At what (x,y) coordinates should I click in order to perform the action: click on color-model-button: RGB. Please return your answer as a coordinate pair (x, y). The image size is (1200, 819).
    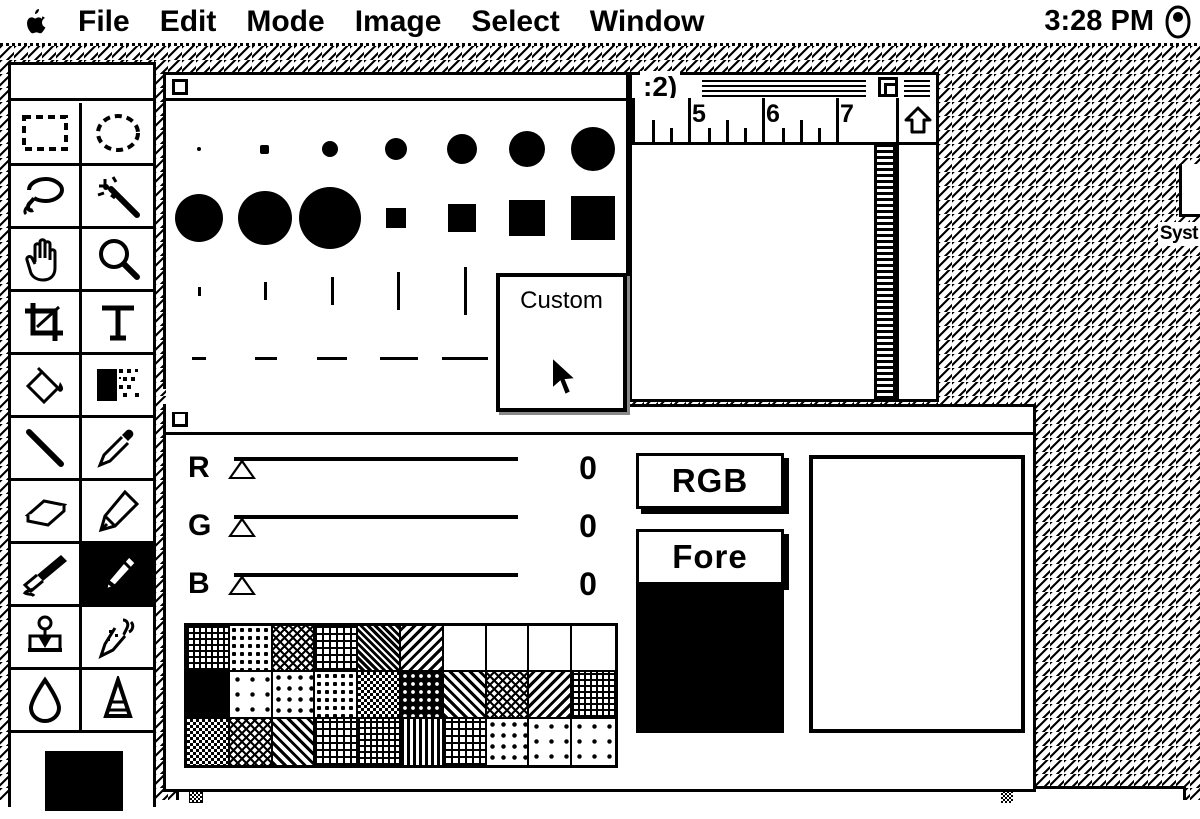
    Looking at the image, I should click on (710, 481).